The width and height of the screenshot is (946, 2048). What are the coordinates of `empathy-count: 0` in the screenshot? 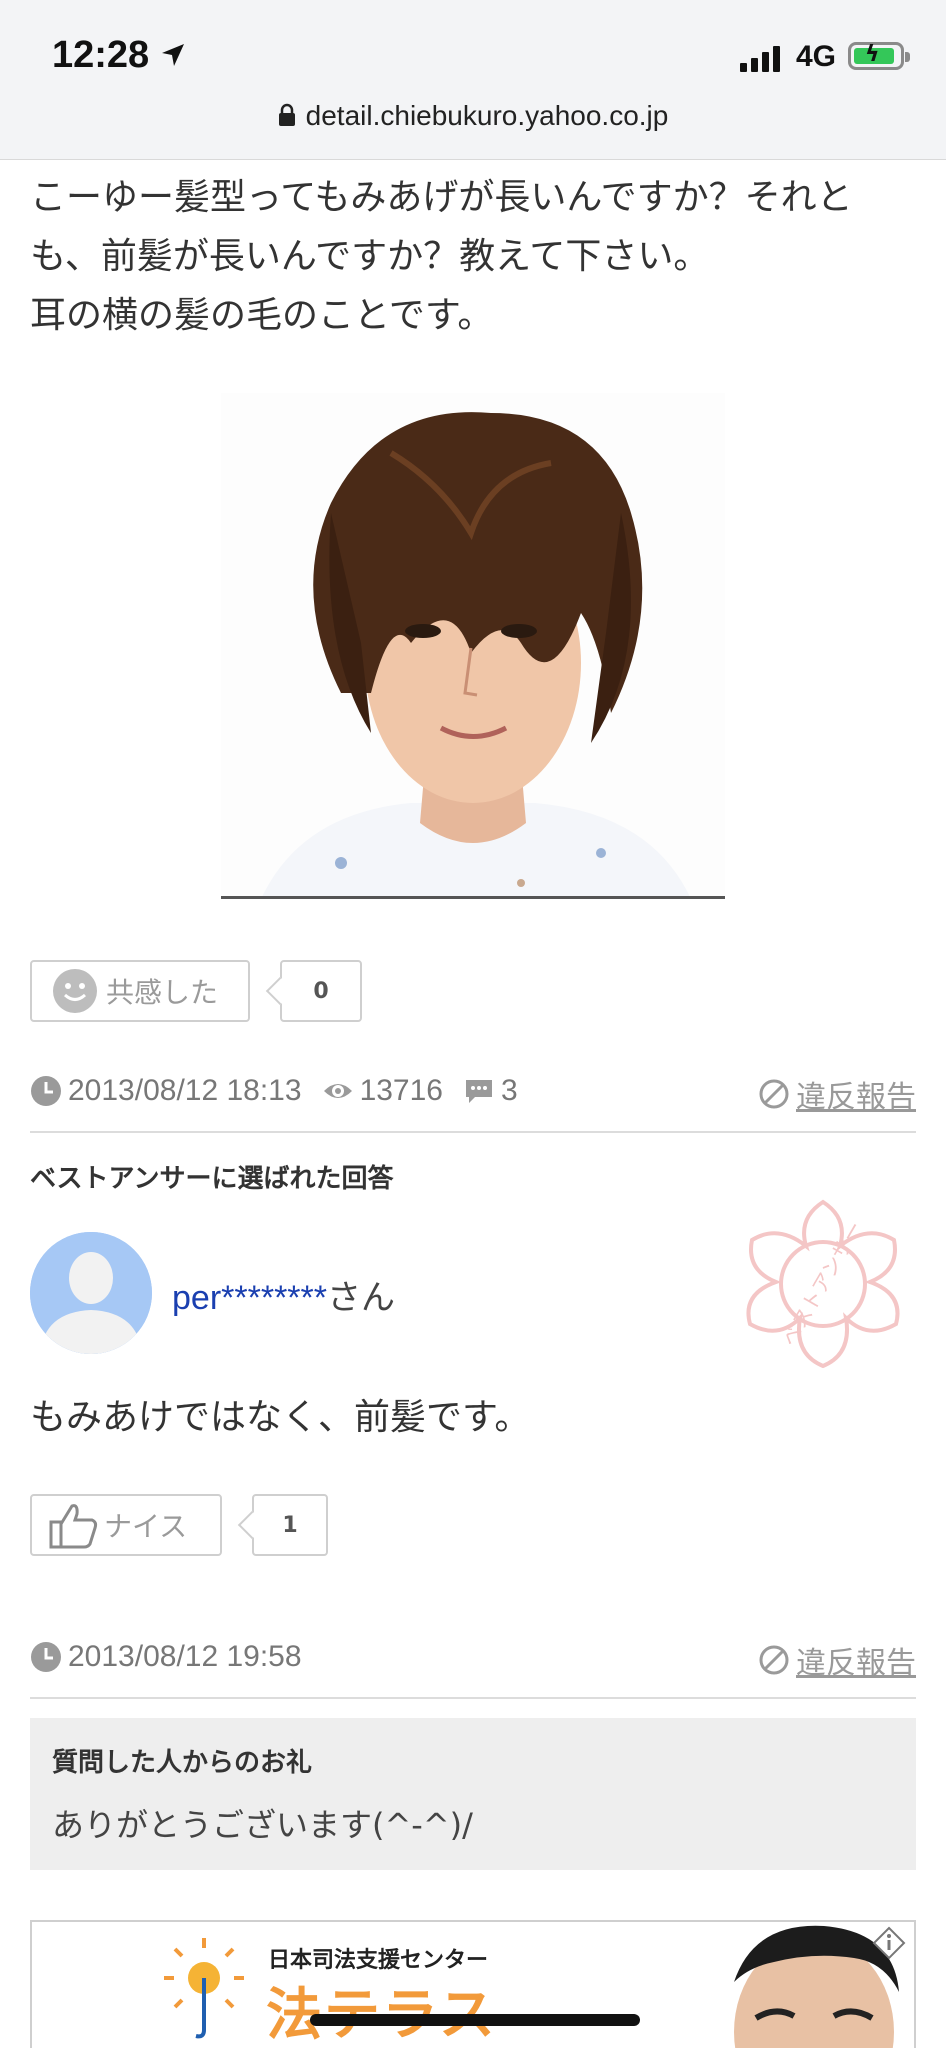 It's located at (321, 991).